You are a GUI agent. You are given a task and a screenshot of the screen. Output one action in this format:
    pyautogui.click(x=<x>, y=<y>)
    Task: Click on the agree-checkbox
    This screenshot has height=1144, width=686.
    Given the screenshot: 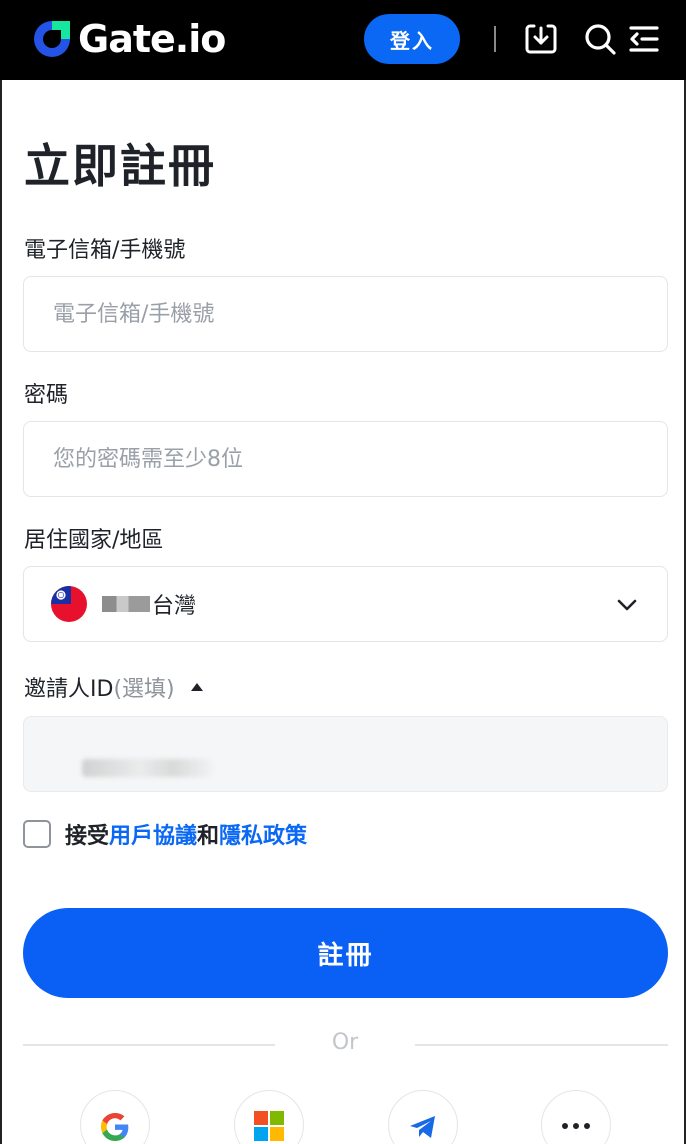 What is the action you would take?
    pyautogui.click(x=37, y=834)
    